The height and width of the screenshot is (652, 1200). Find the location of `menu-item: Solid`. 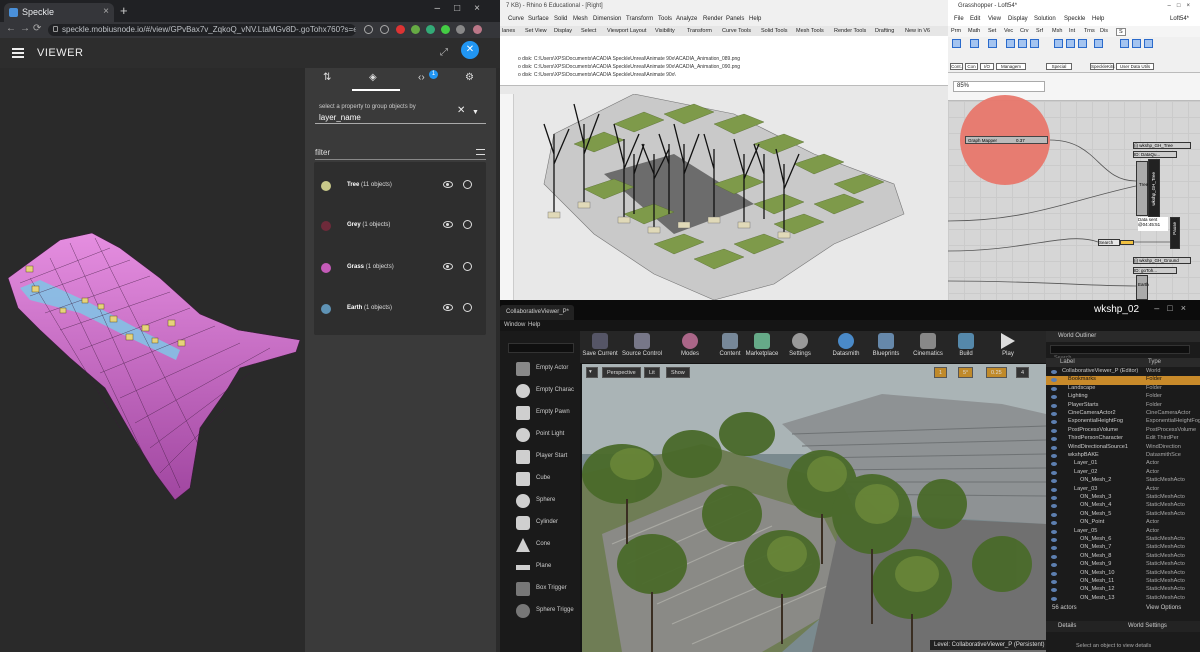

menu-item: Solid is located at coordinates (560, 19).